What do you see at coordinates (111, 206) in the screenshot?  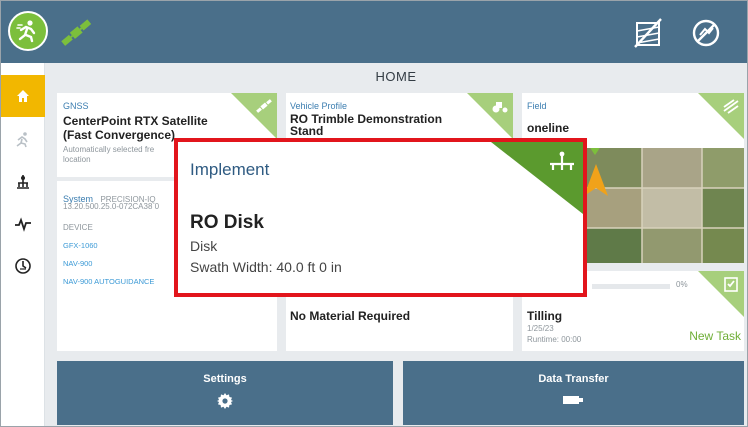 I see `system-version: 13.20.500.25.0-072CA38 0` at bounding box center [111, 206].